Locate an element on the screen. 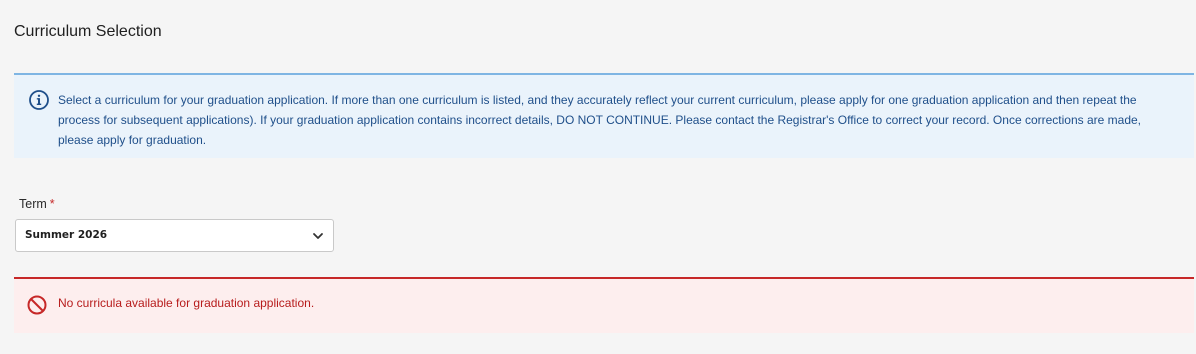 Image resolution: width=1196 pixels, height=354 pixels. page-title: Curriculum Selection is located at coordinates (88, 31).